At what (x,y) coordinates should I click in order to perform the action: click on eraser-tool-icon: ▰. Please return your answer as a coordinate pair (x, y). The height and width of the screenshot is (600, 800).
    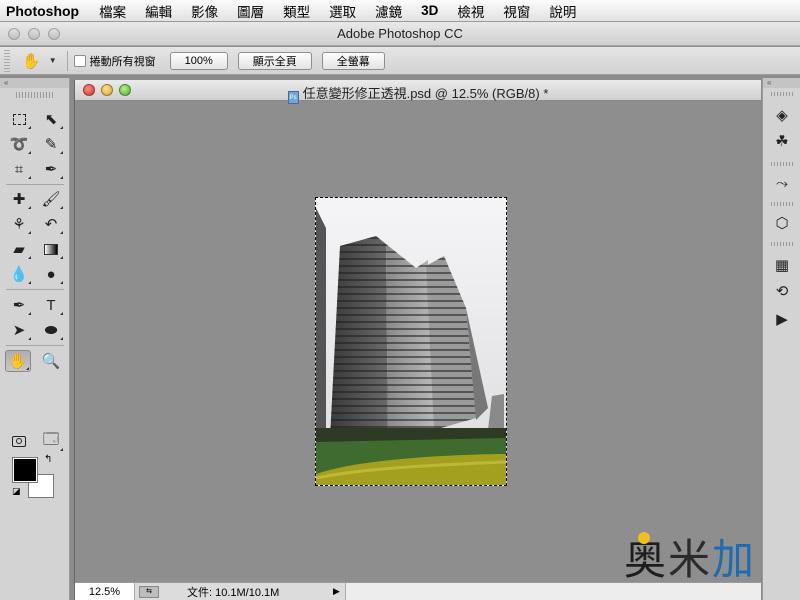
    Looking at the image, I should click on (19, 249).